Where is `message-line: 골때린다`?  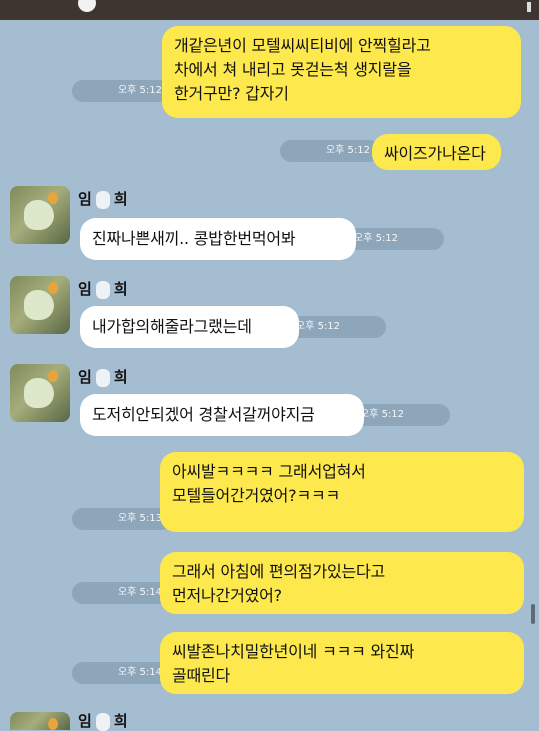 message-line: 골때린다 is located at coordinates (201, 675).